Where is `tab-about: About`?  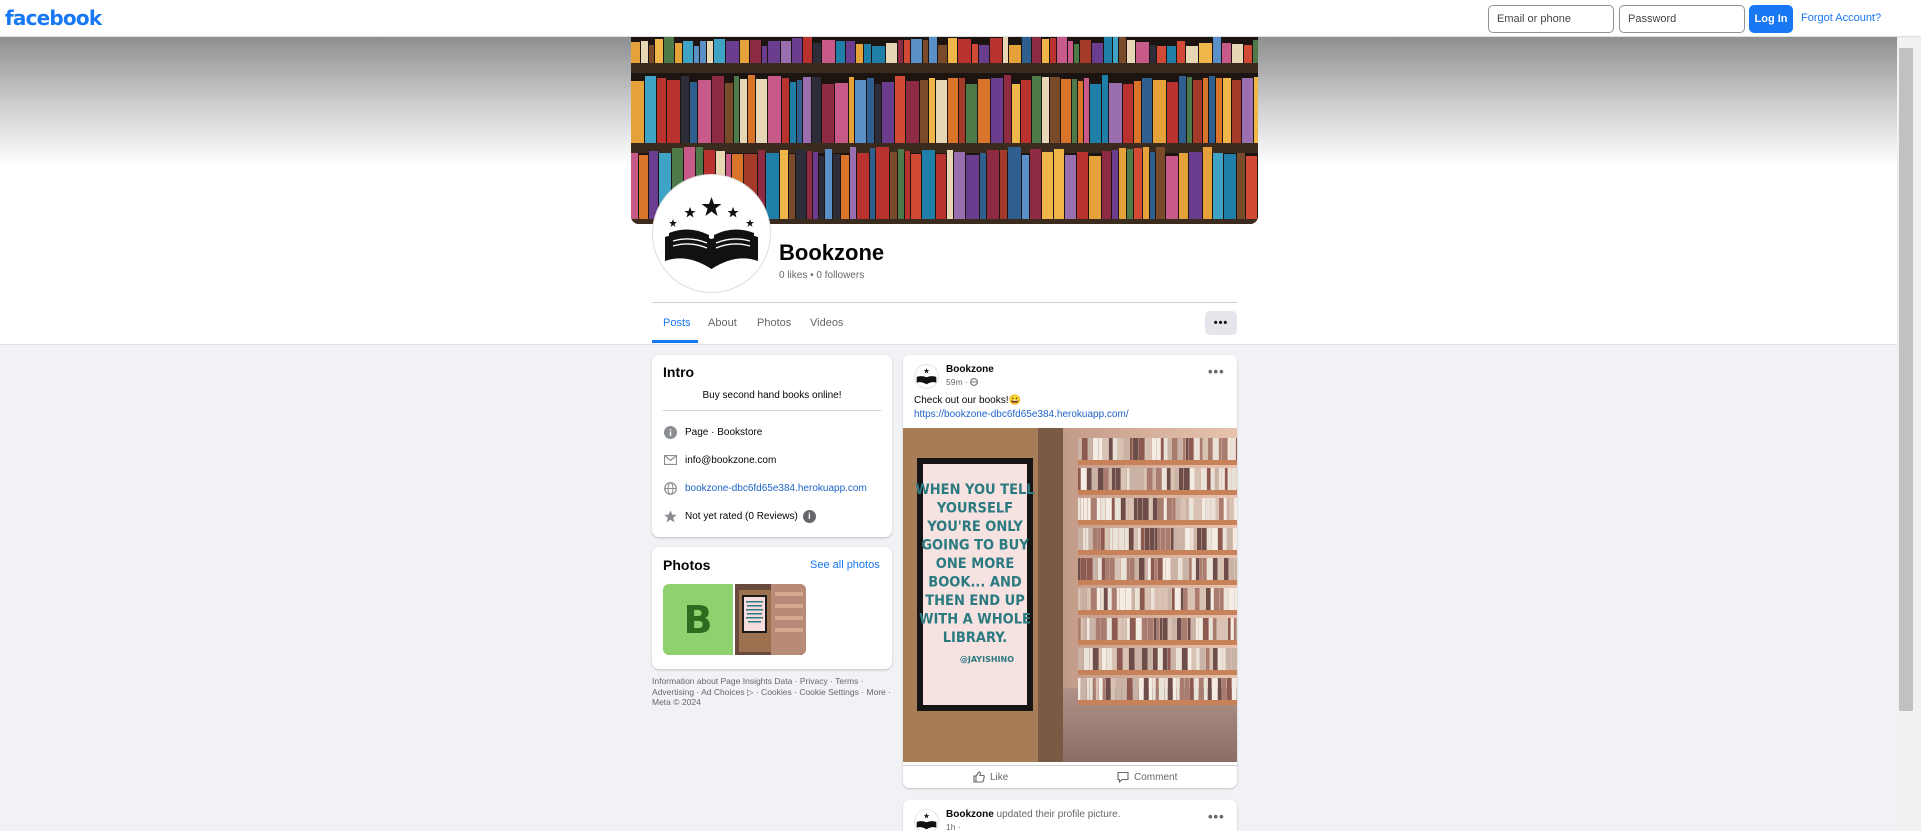 tab-about: About is located at coordinates (722, 323).